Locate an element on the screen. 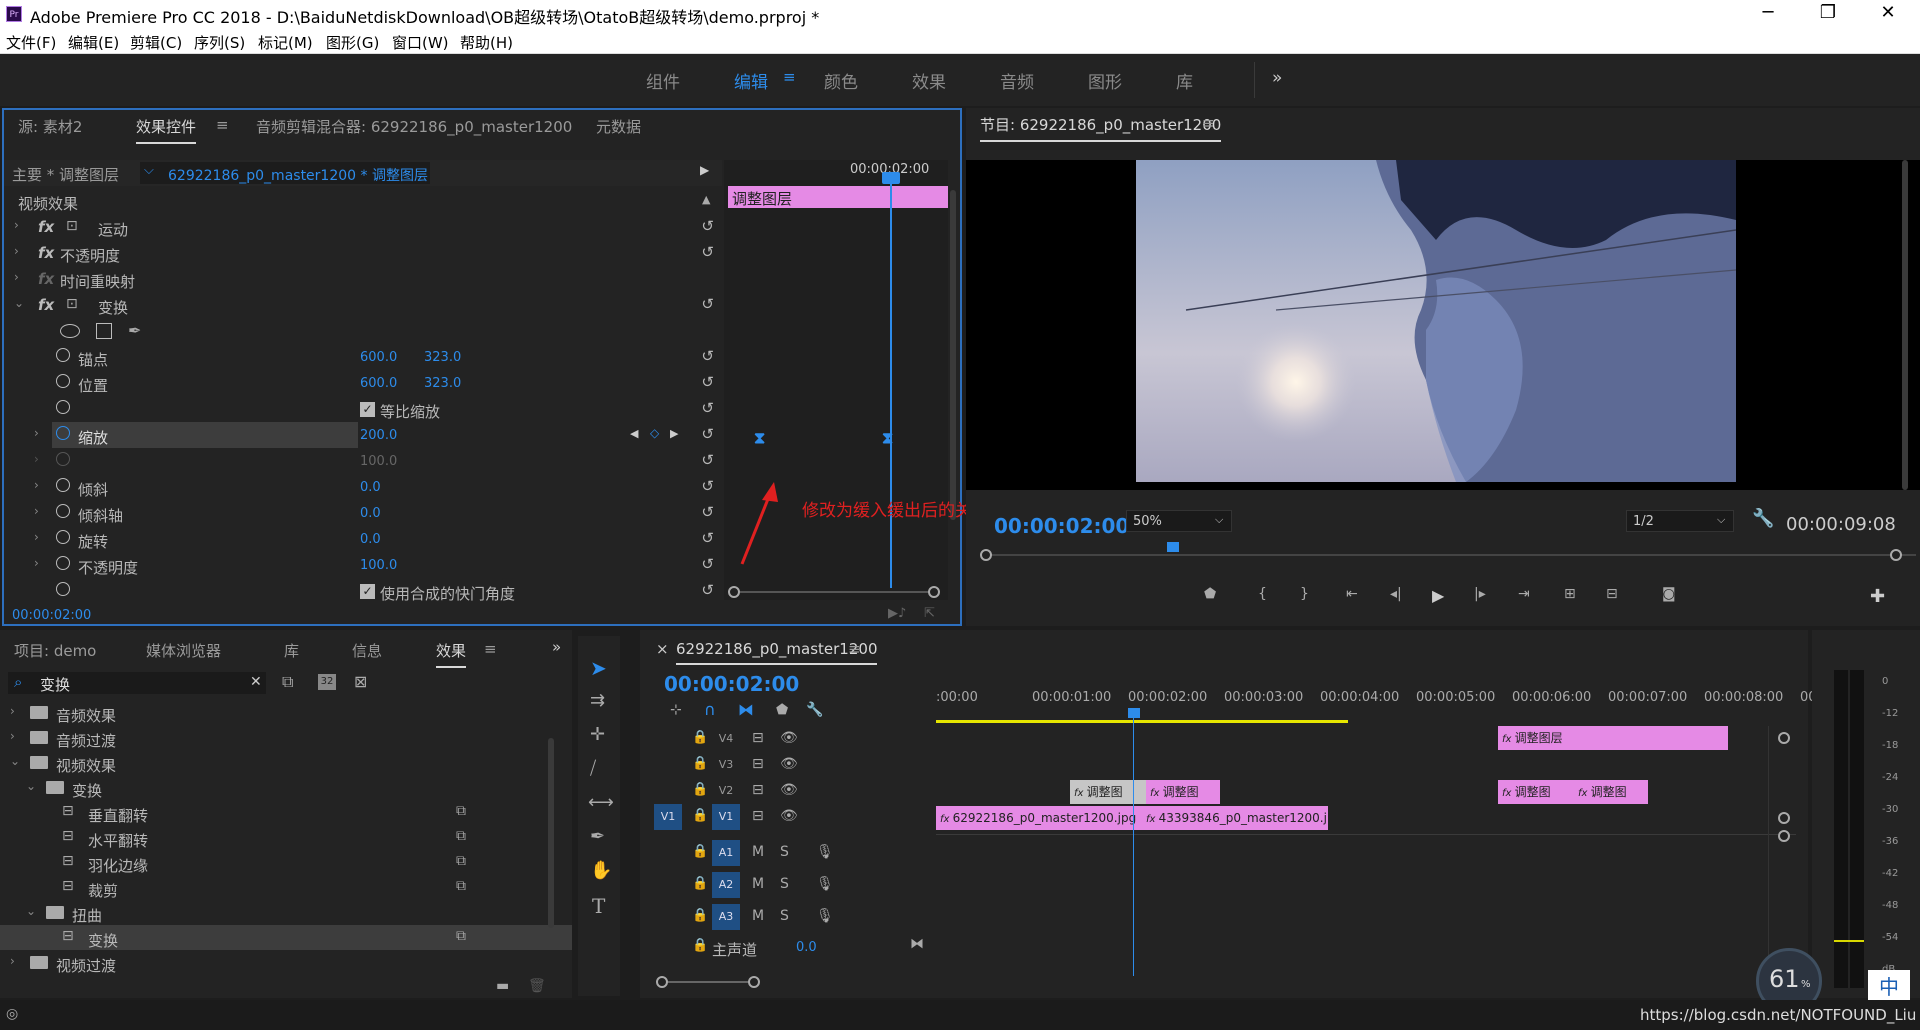 The width and height of the screenshot is (1920, 1030). adjustment-layer-bar: 调整图层 is located at coordinates (838, 197).